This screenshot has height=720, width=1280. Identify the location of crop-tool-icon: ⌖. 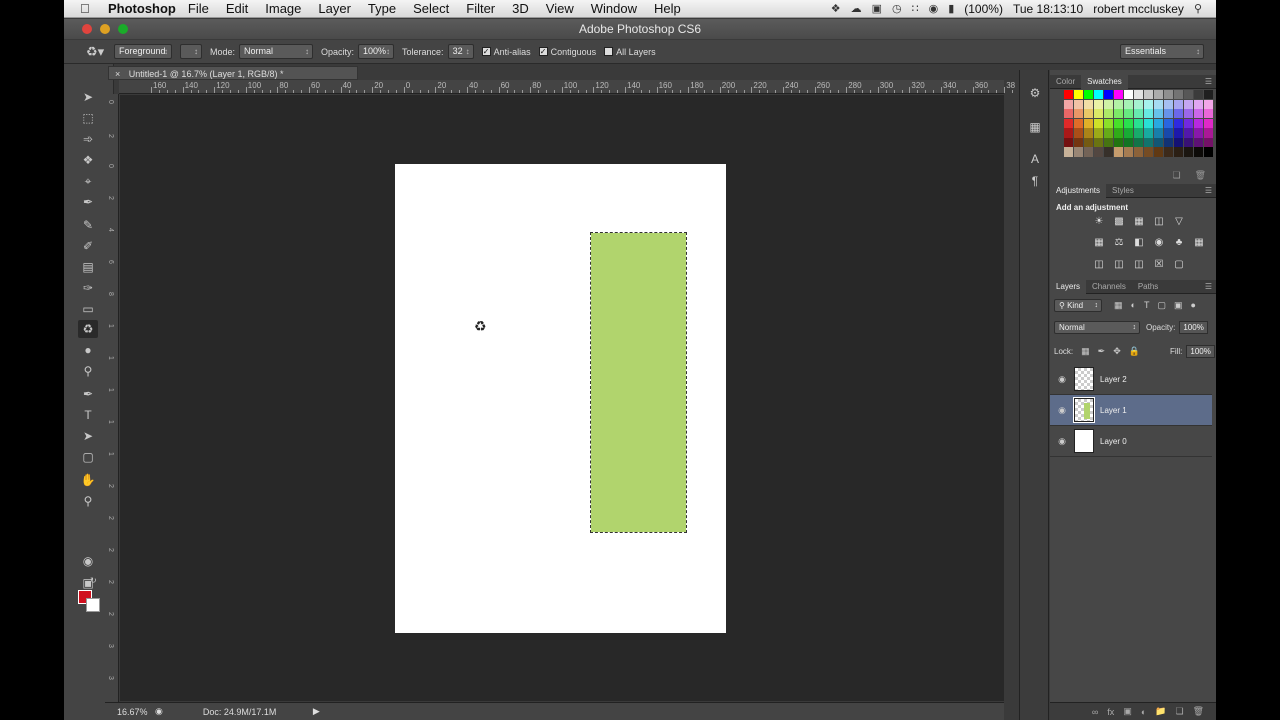
(88, 181).